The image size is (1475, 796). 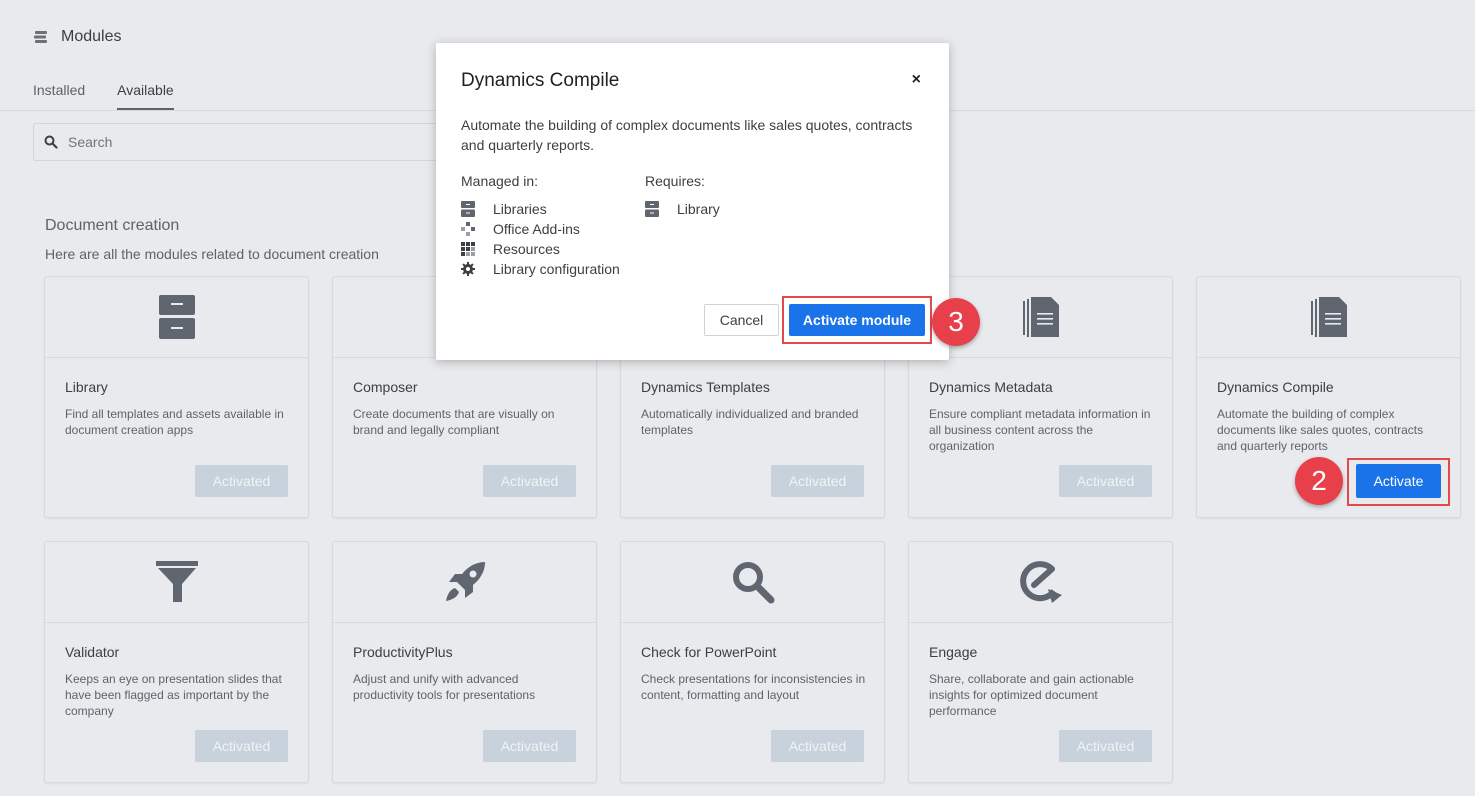 I want to click on list-item: Libraries, so click(x=540, y=209).